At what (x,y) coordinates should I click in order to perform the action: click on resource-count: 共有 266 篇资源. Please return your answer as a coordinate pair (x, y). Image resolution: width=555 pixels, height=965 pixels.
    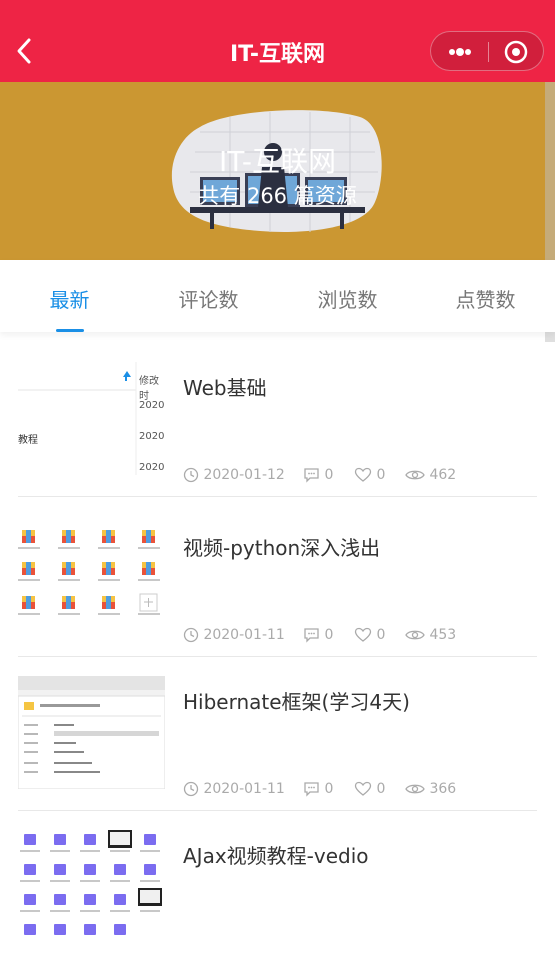
    Looking at the image, I should click on (277, 196).